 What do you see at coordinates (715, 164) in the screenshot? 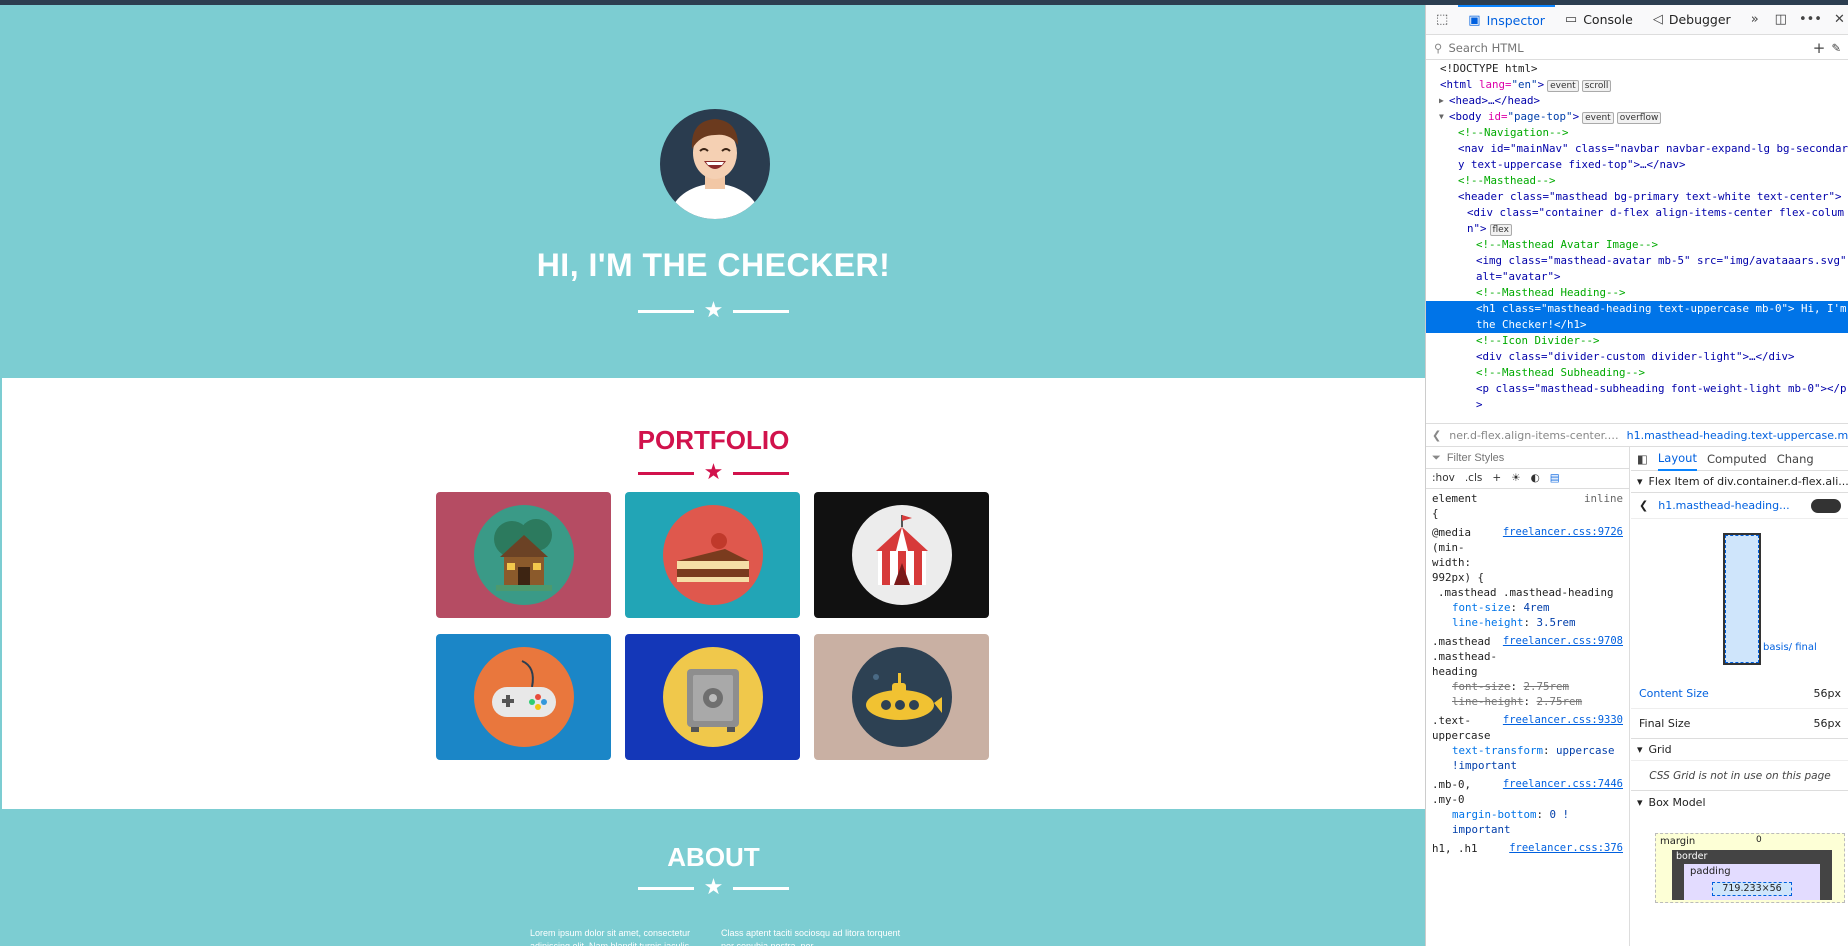
I see `avatar` at bounding box center [715, 164].